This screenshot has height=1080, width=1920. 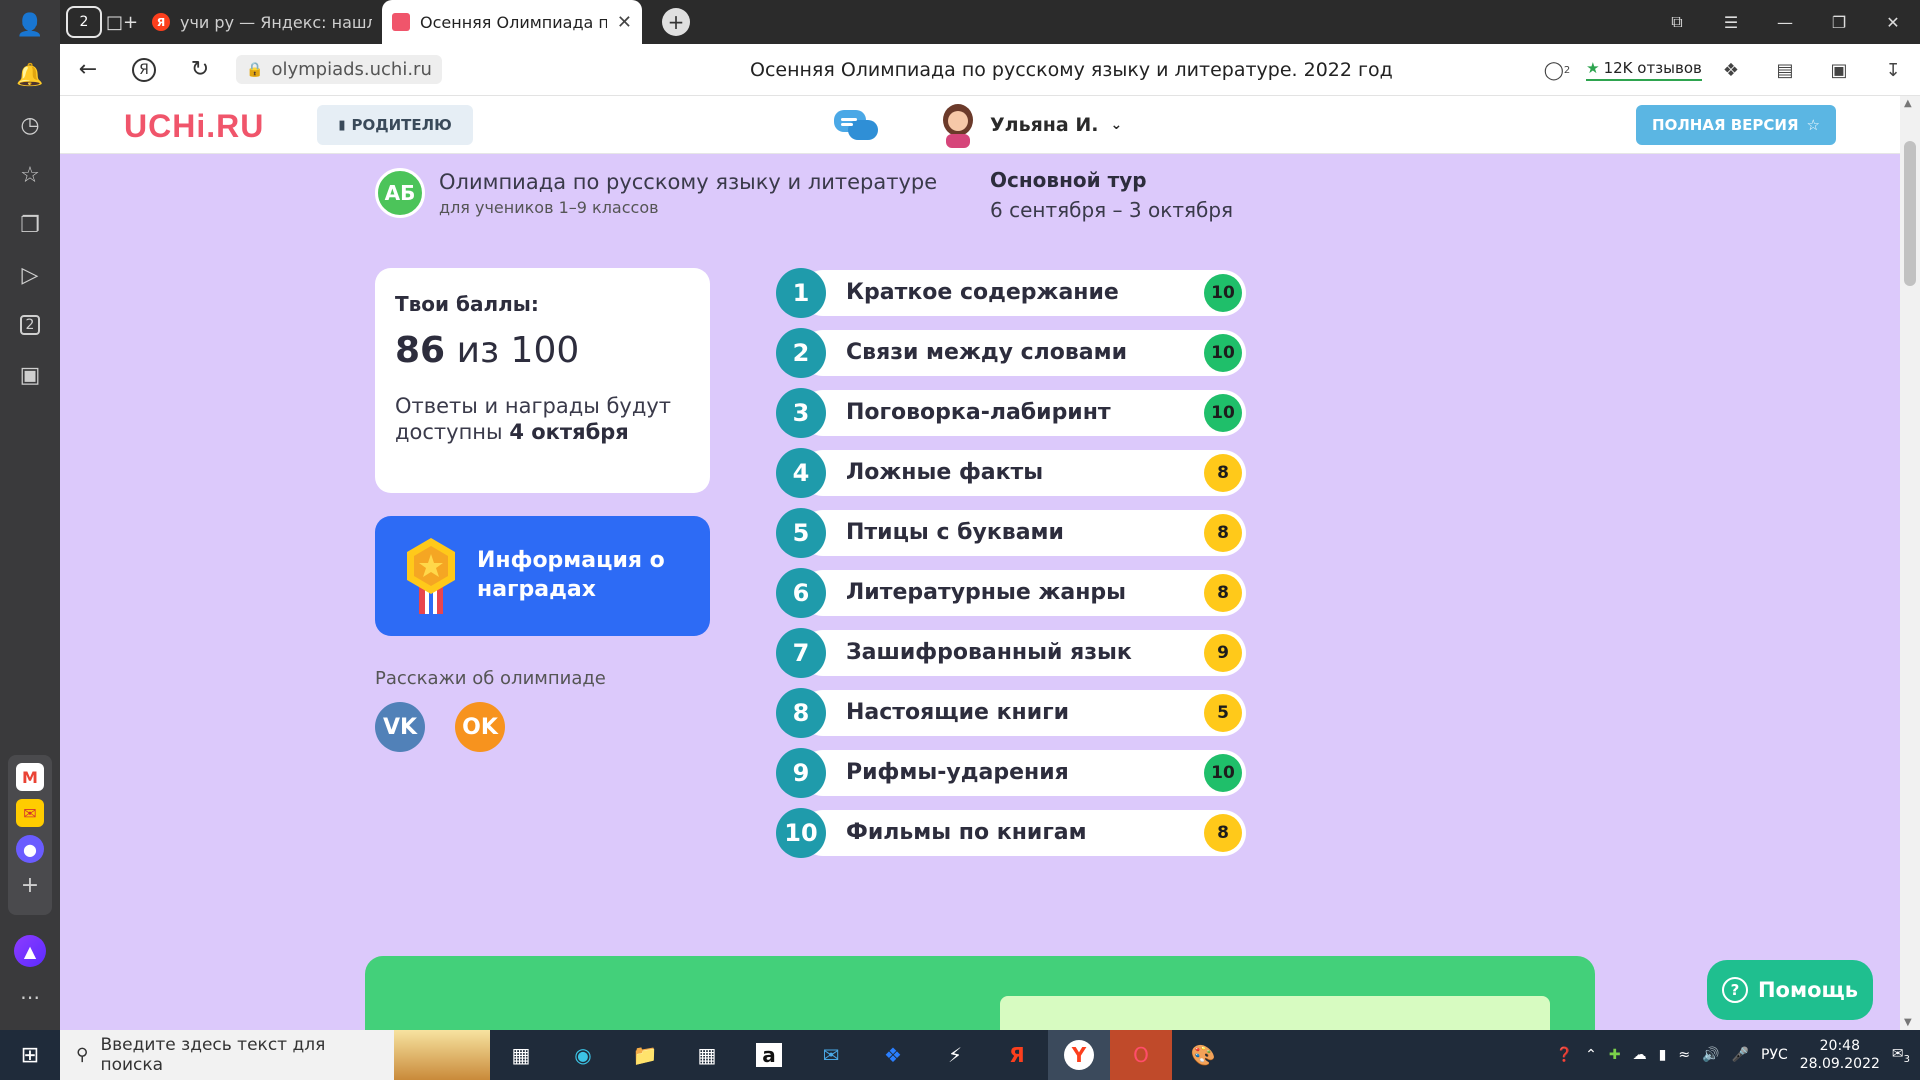 I want to click on download-icon: ↧, so click(x=1893, y=70).